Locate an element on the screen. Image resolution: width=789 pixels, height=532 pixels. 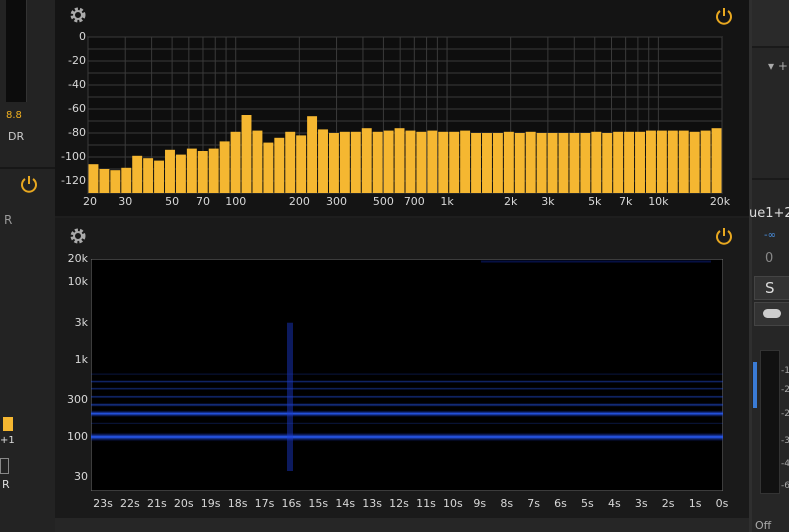
spectrum-x-tick: 300 is located at coordinates (337, 201).